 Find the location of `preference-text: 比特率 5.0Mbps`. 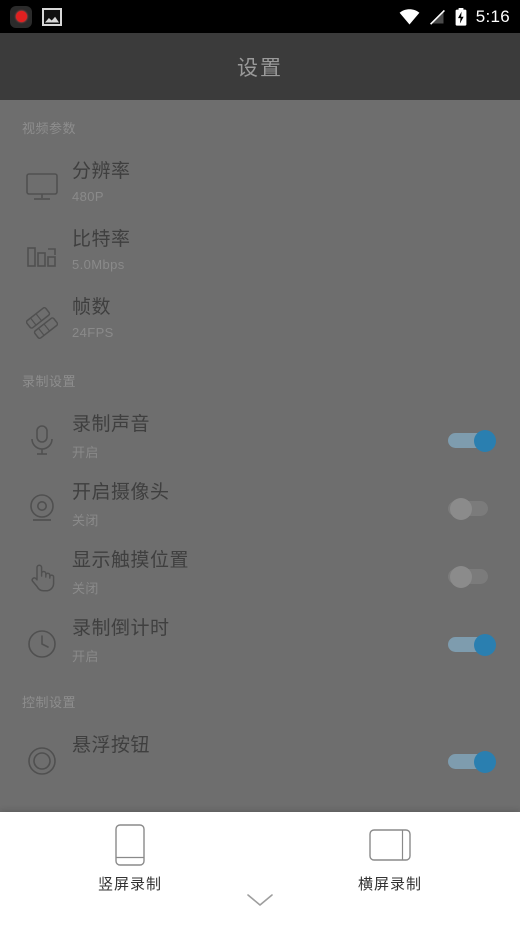

preference-text: 比特率 5.0Mbps is located at coordinates (281, 247).